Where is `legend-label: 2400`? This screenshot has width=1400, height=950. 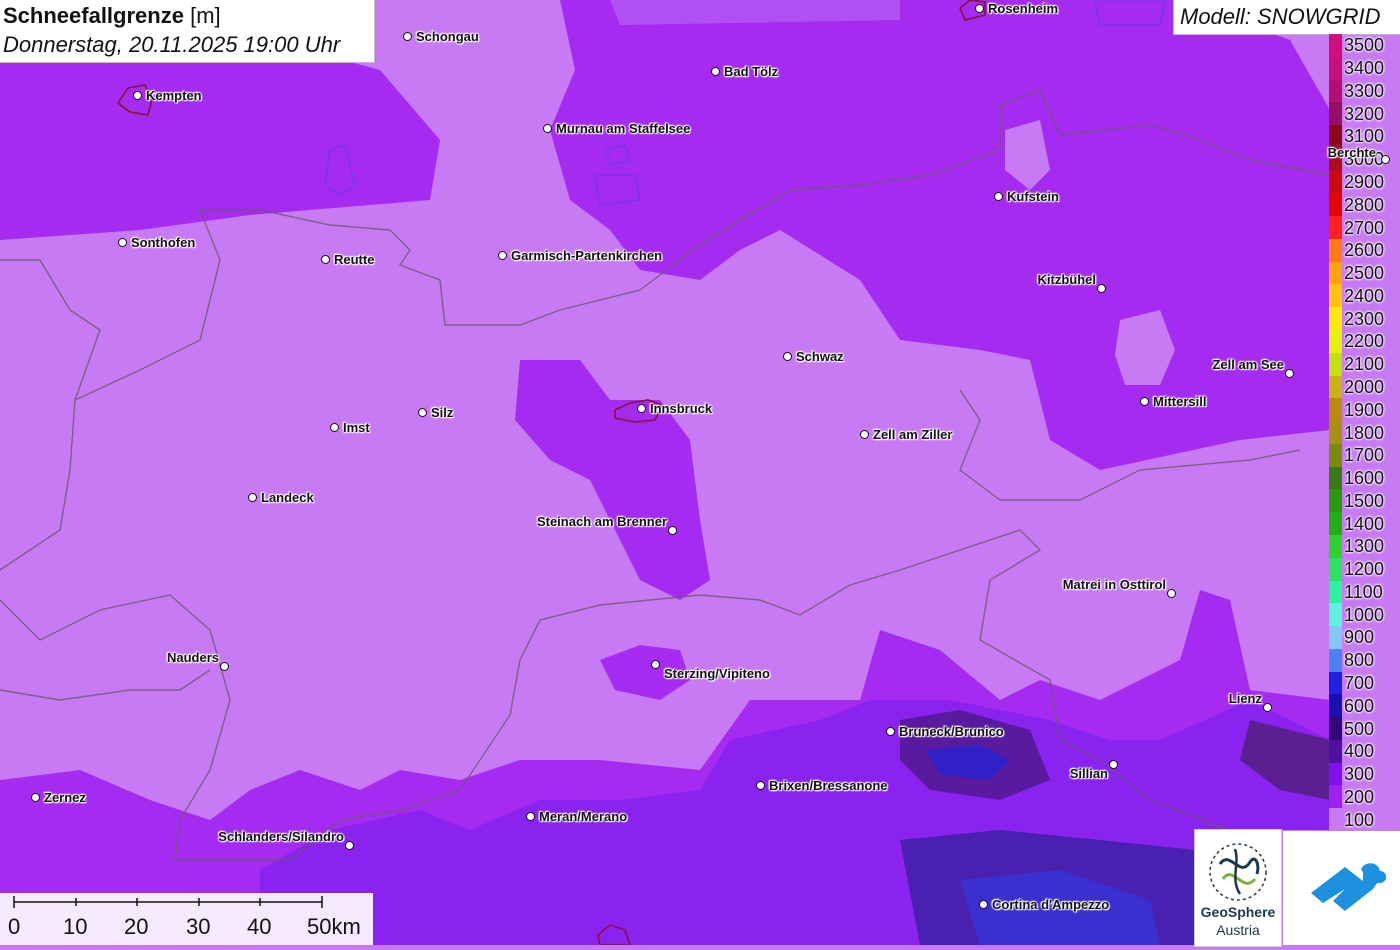 legend-label: 2400 is located at coordinates (1364, 295).